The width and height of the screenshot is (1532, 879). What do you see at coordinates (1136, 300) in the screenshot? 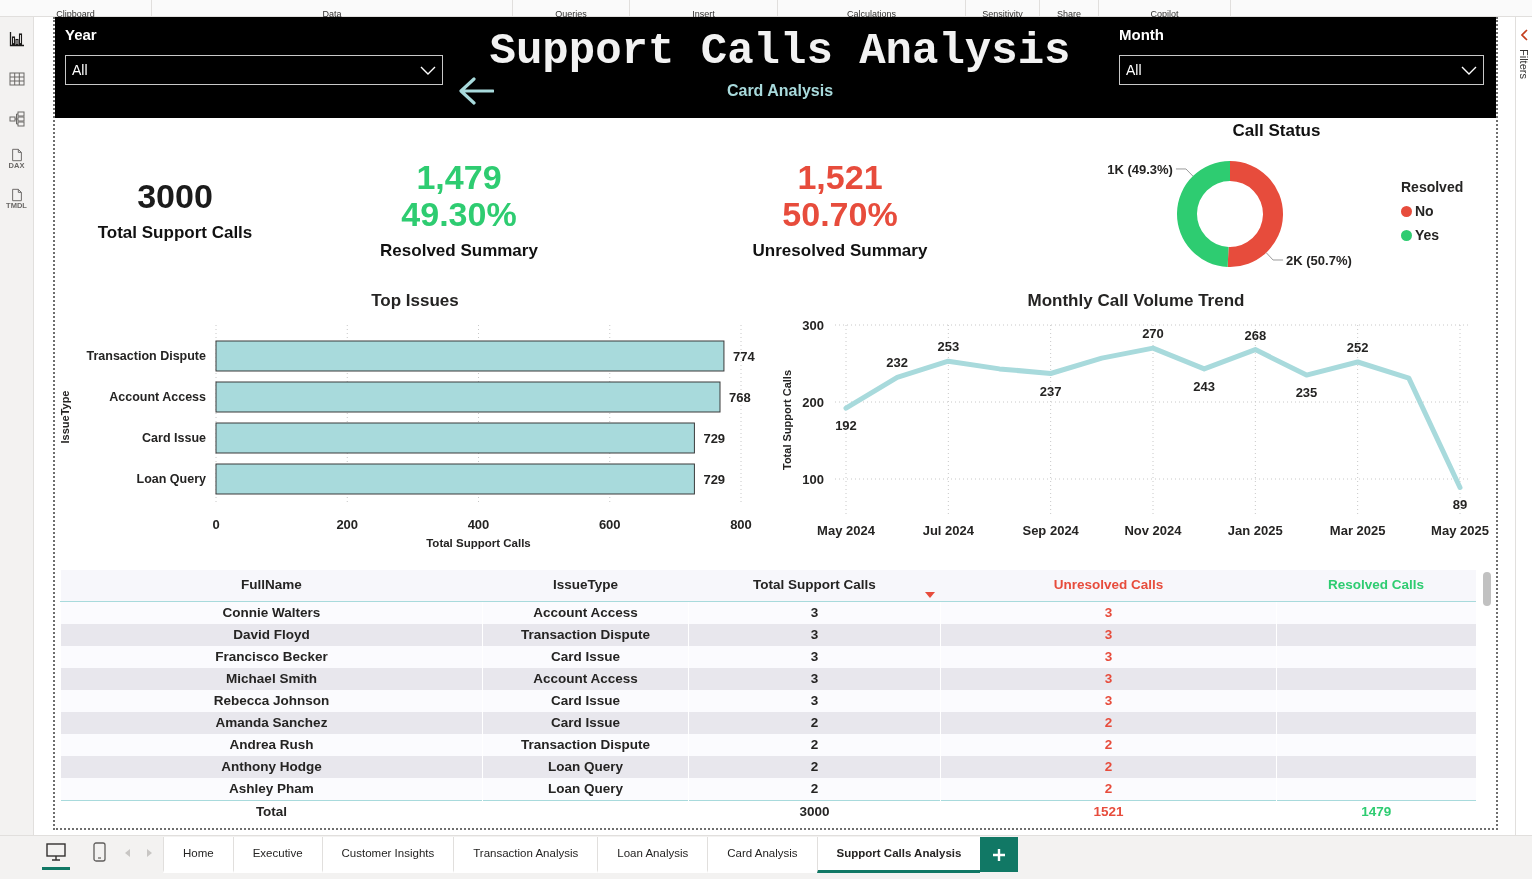
I see `chart-title: Monthly Call Volume Trend` at bounding box center [1136, 300].